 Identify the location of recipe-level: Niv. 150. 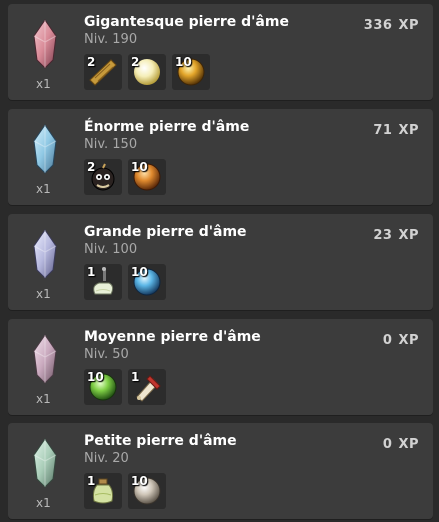
(111, 144).